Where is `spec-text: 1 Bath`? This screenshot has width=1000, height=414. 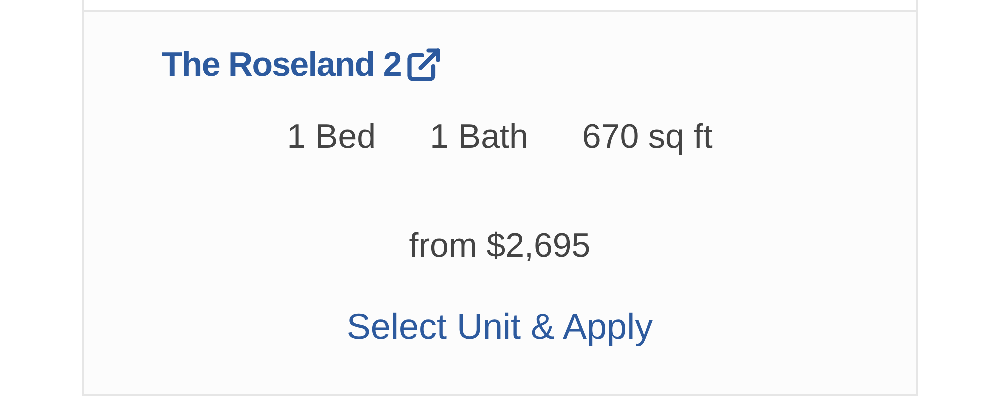 spec-text: 1 Bath is located at coordinates (479, 137).